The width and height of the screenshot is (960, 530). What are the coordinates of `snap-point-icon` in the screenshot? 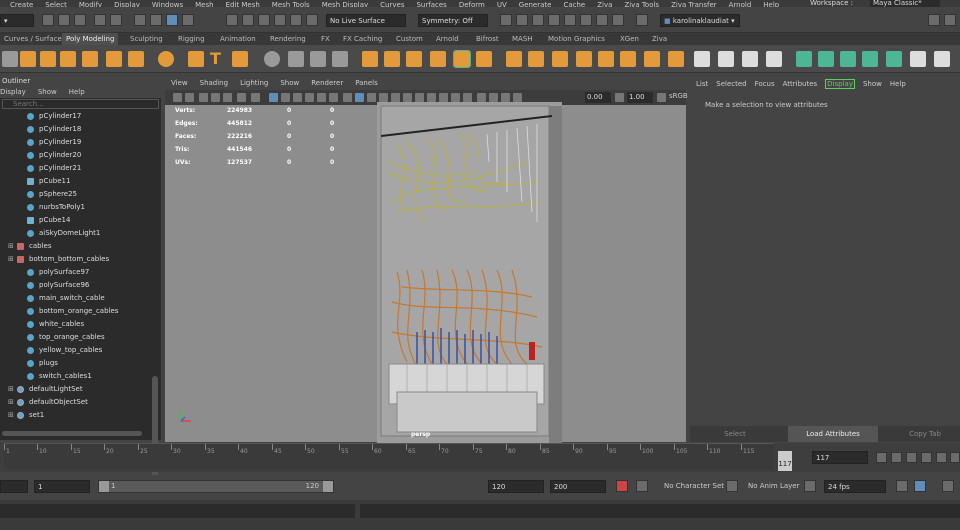 It's located at (264, 20).